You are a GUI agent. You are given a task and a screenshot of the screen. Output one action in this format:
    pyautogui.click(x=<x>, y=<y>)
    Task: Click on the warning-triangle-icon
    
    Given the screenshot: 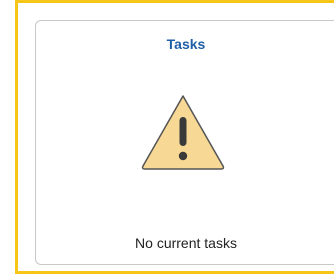 What is the action you would take?
    pyautogui.click(x=183, y=132)
    